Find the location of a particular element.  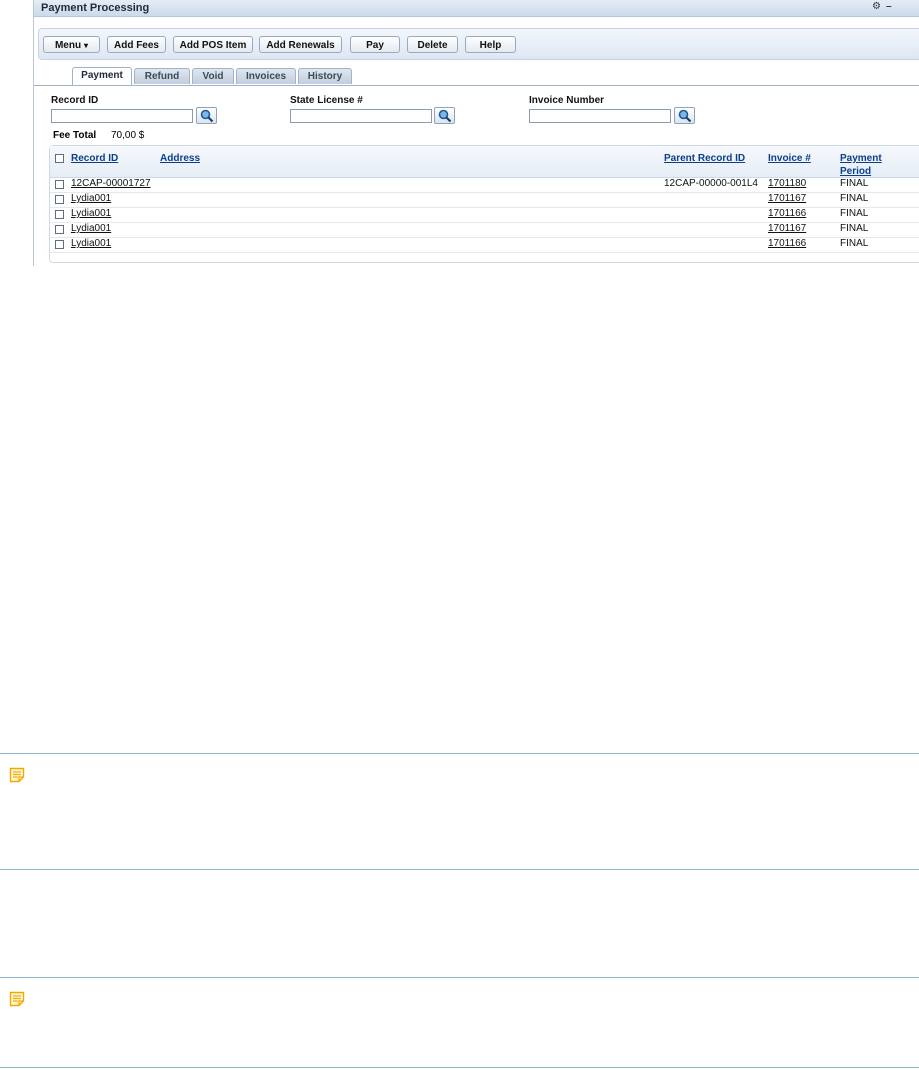

record-id-search-button is located at coordinates (206, 115).